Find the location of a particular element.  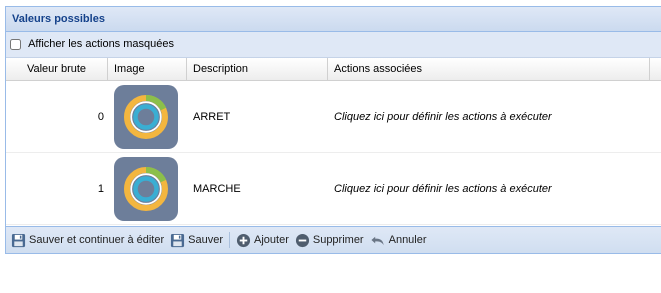

cancel-label: Annuler is located at coordinates (407, 240).